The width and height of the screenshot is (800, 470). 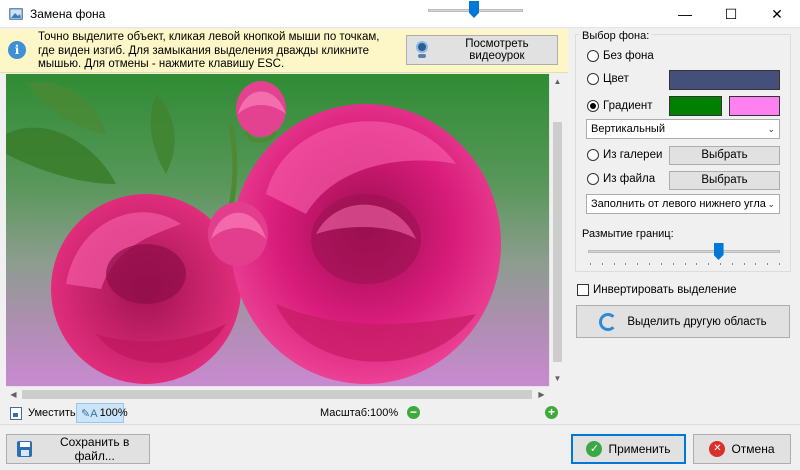 I want to click on close-circle-icon: ✕, so click(x=717, y=449).